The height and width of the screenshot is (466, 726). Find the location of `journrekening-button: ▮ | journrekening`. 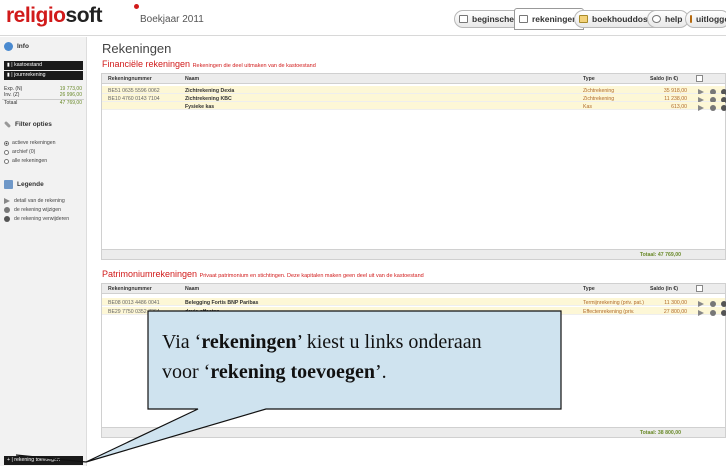

journrekening-button: ▮ | journrekening is located at coordinates (43, 75).